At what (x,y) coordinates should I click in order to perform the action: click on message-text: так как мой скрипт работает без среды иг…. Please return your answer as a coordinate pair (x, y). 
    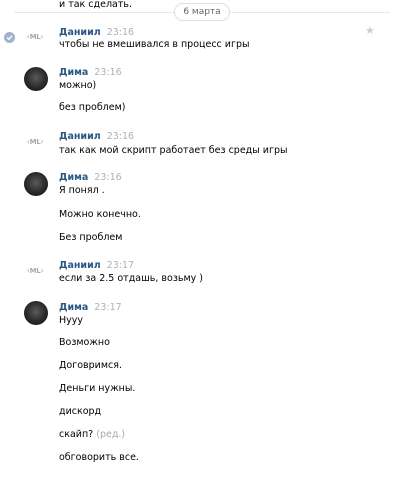
    Looking at the image, I should click on (173, 150).